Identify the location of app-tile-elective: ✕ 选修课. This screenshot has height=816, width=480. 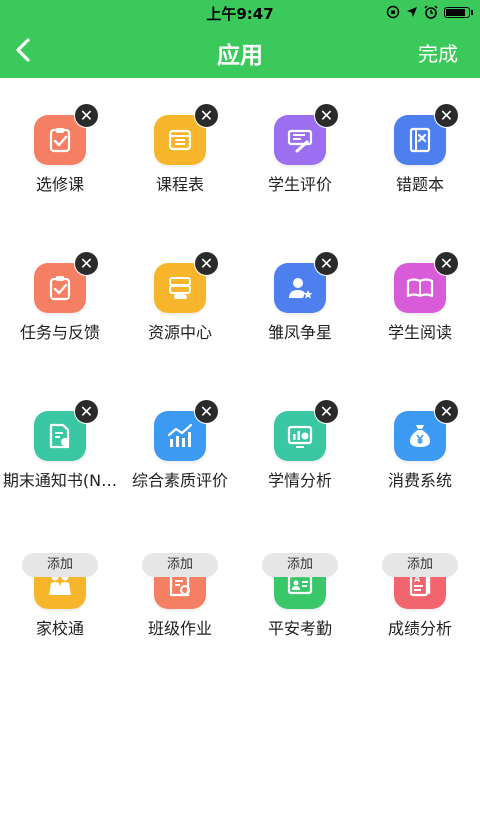
(60, 152).